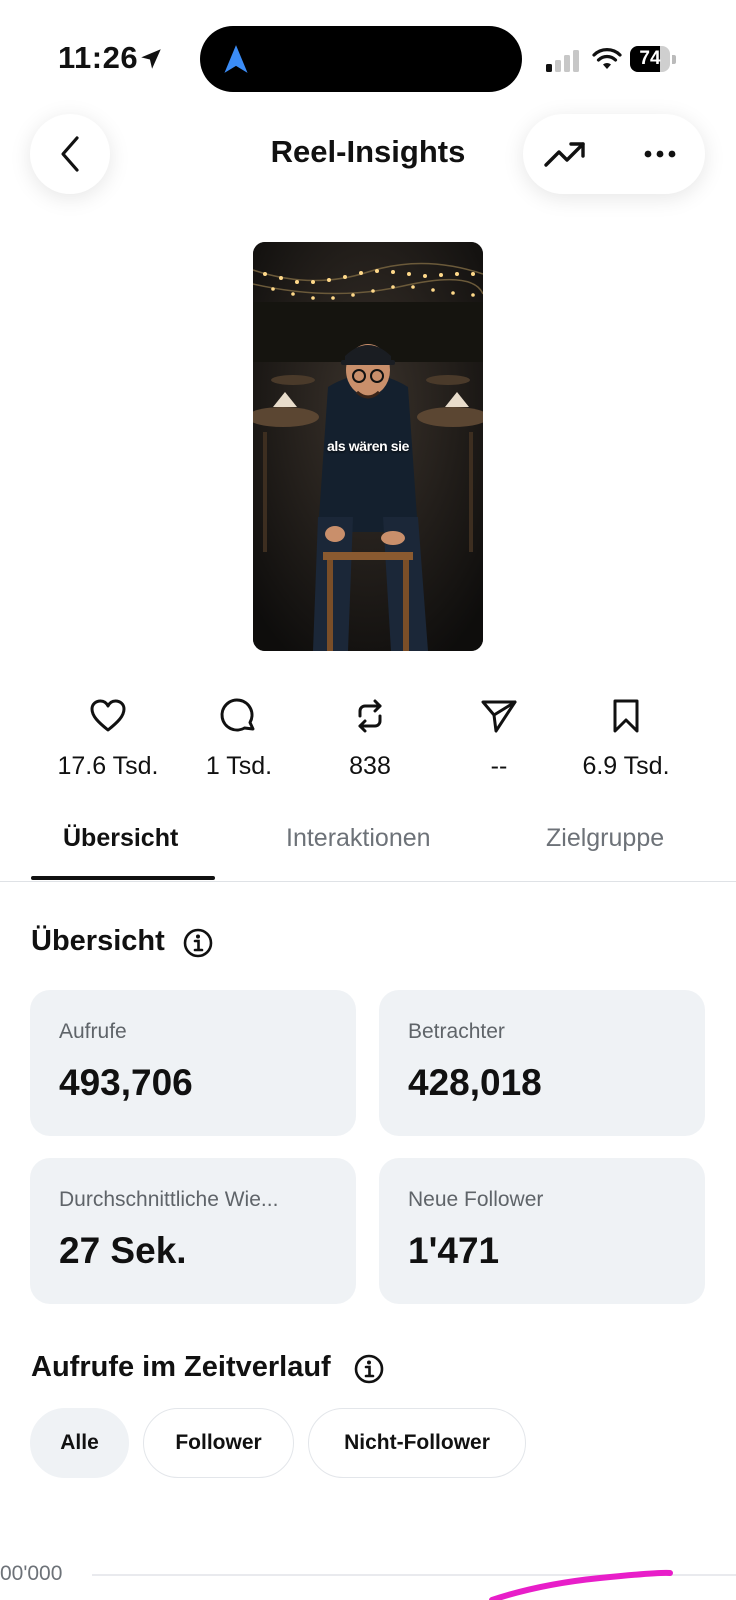  What do you see at coordinates (499, 766) in the screenshot?
I see `shares-count: --` at bounding box center [499, 766].